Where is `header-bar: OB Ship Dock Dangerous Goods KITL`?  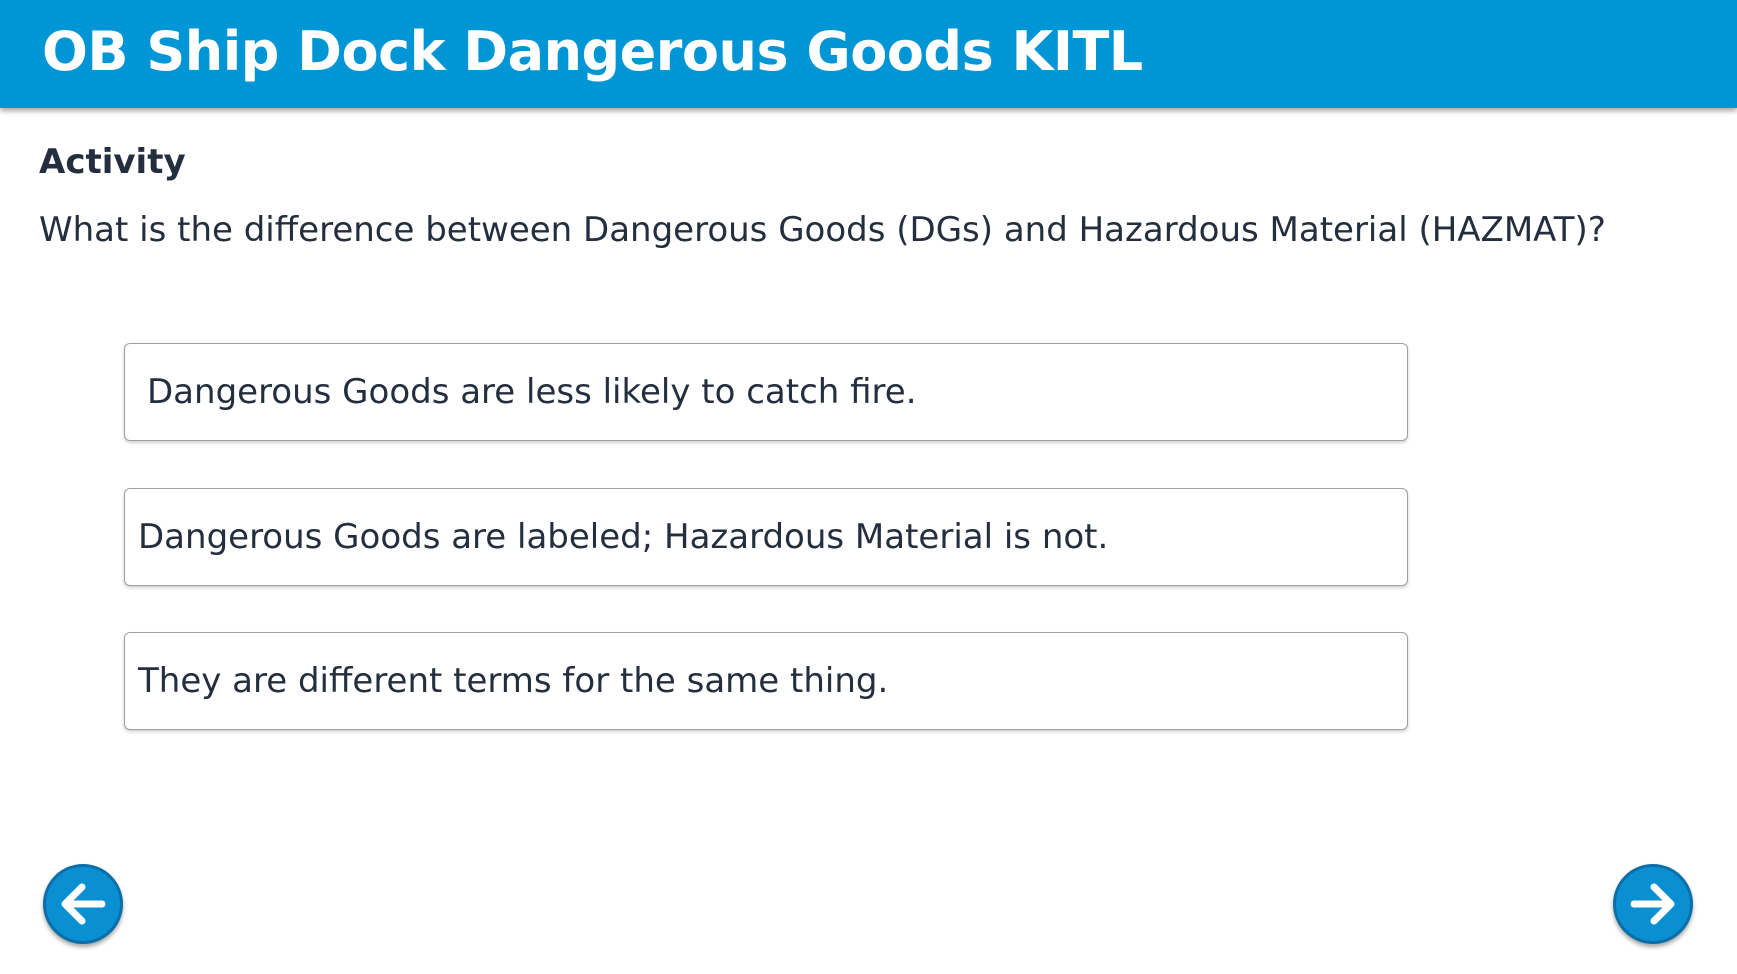
header-bar: OB Ship Dock Dangerous Goods KITL is located at coordinates (868, 54).